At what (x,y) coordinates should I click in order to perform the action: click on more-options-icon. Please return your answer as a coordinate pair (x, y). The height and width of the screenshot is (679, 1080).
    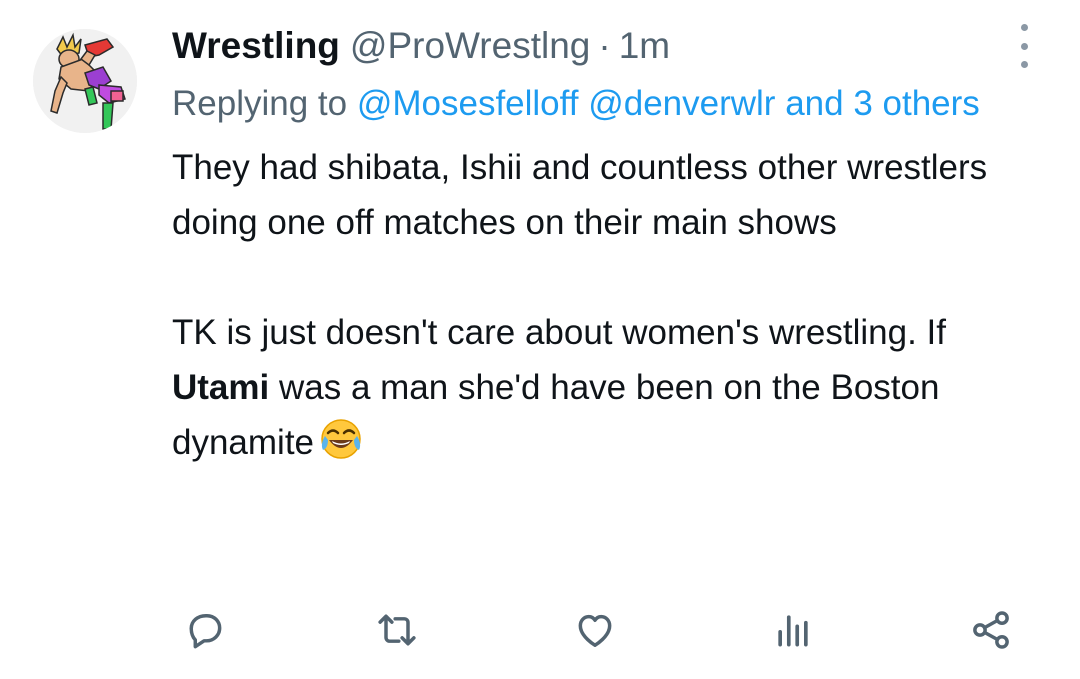
    Looking at the image, I should click on (1024, 46).